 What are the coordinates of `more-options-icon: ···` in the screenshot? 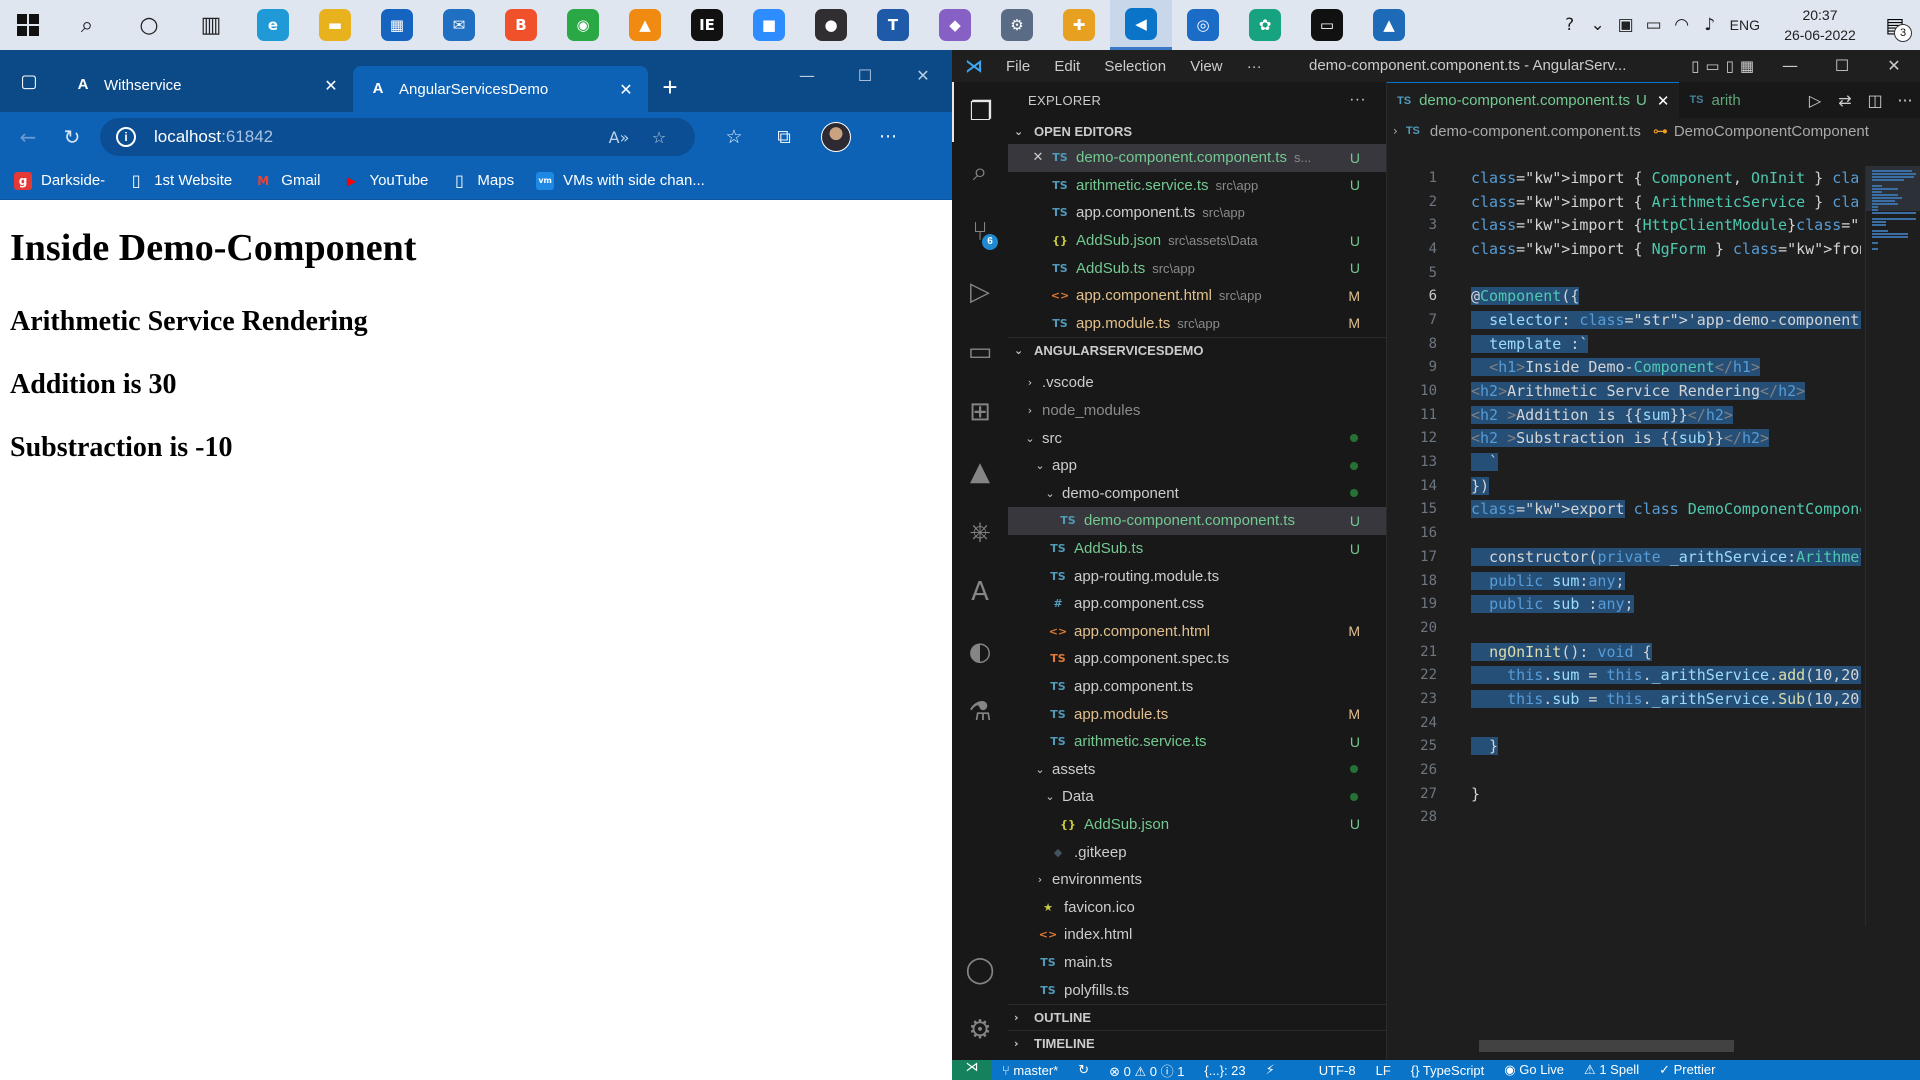 It's located at (888, 137).